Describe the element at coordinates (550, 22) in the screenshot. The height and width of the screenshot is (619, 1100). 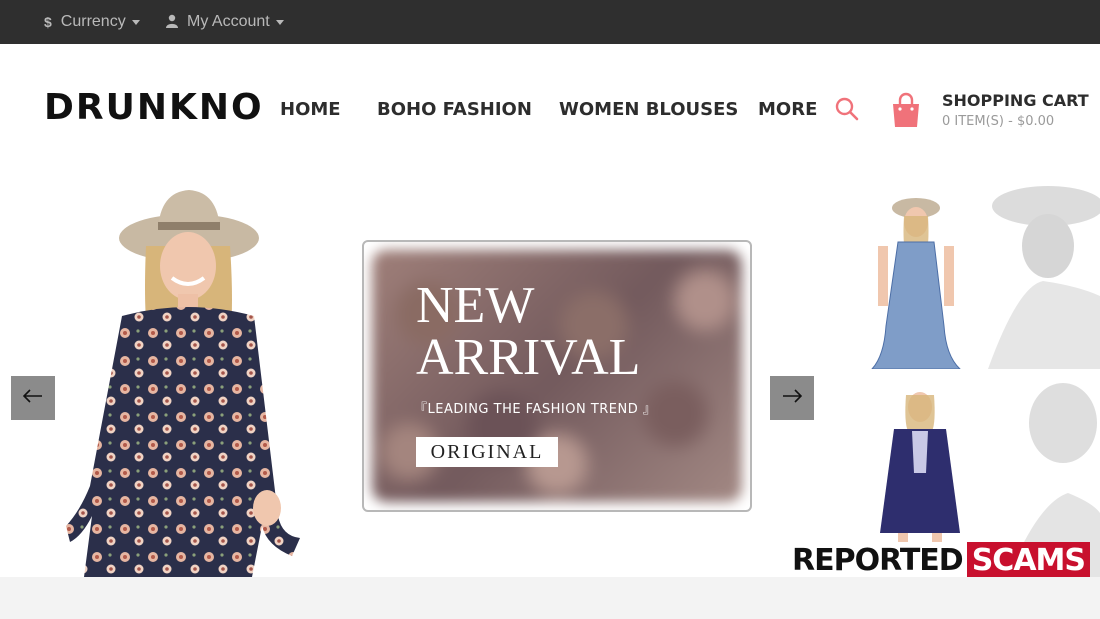
I see `top-bar: $ Currency My Account` at that location.